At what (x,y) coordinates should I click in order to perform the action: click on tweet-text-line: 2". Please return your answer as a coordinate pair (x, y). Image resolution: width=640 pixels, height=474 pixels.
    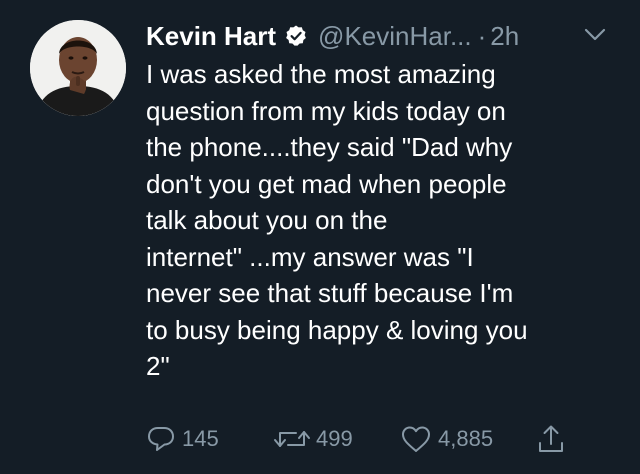
    Looking at the image, I should click on (158, 366).